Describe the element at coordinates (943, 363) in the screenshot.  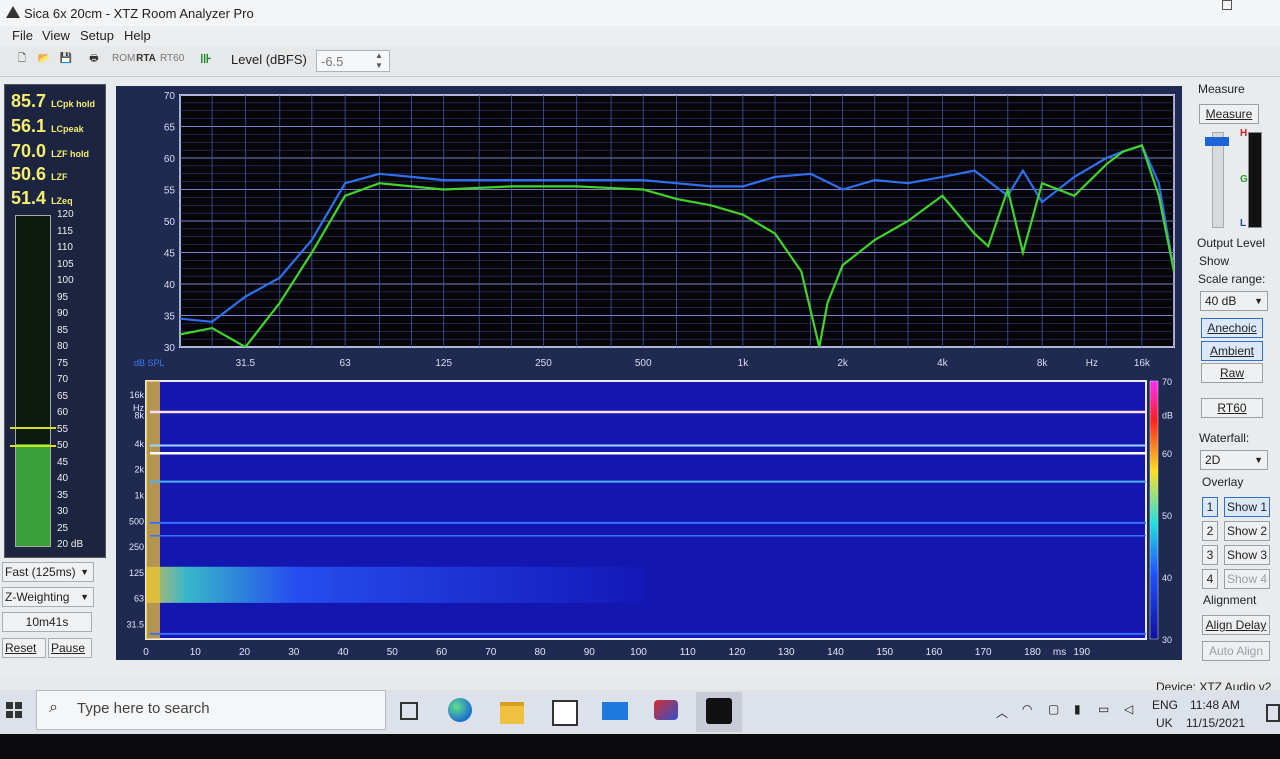
I see `x-tick-label: 4k` at that location.